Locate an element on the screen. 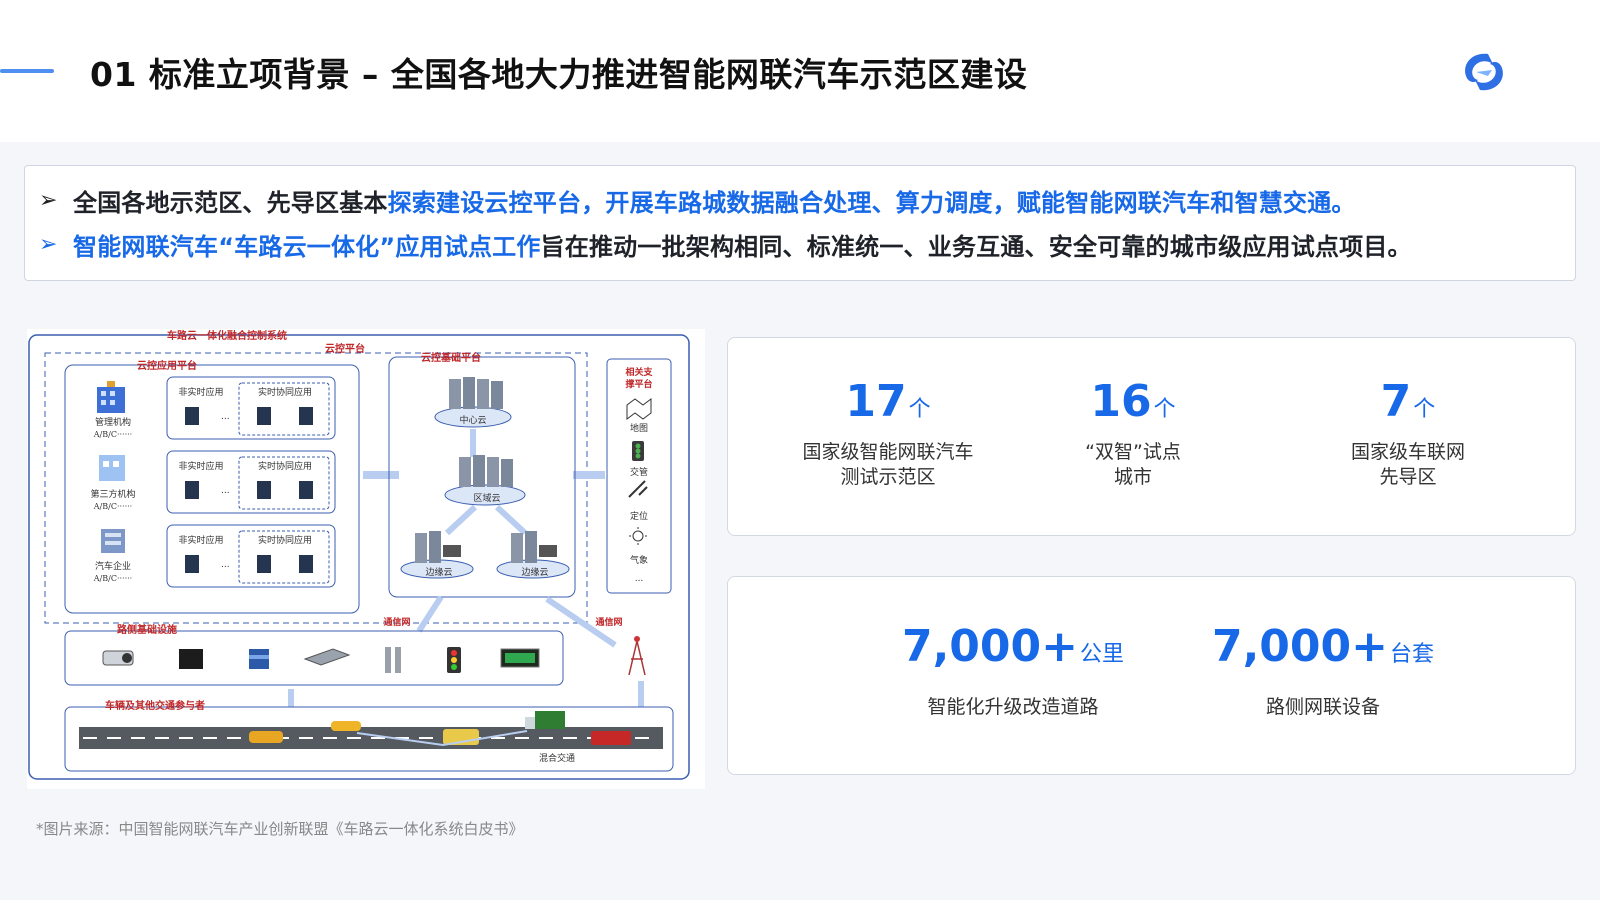 The image size is (1600, 900). edge-cloud-1-label: 边缘云 is located at coordinates (438, 572).